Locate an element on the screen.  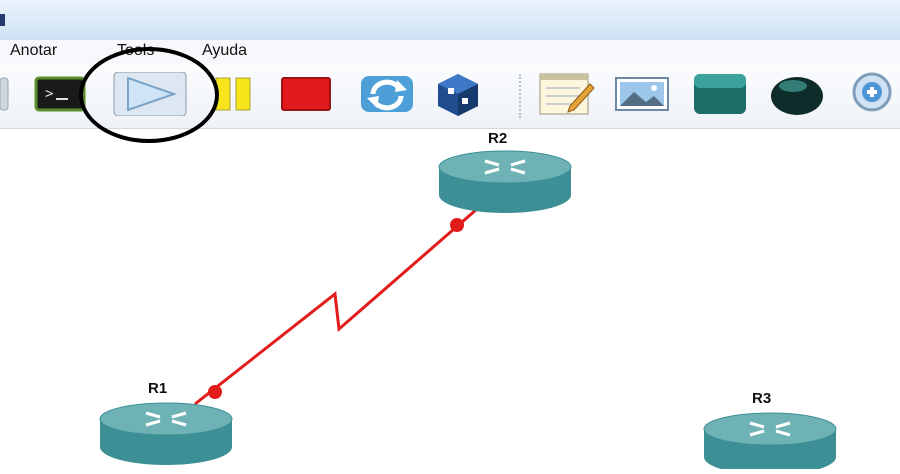
virtualbox-icon is located at coordinates (458, 95).